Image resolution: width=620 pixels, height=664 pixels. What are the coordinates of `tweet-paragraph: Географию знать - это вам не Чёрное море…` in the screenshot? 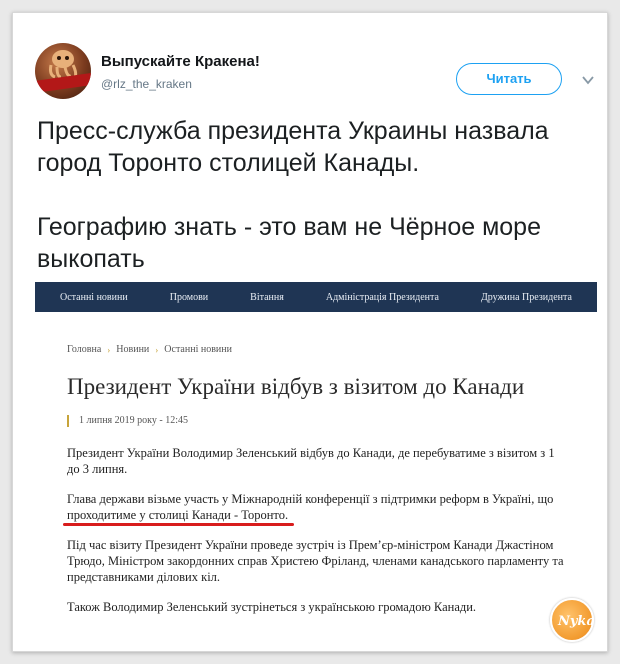 It's located at (289, 243).